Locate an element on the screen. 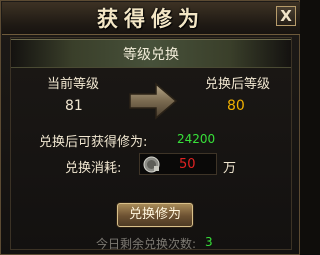 Image resolution: width=320 pixels, height=255 pixels. remaining-label: 今日剩余兑换次数: is located at coordinates (146, 244).